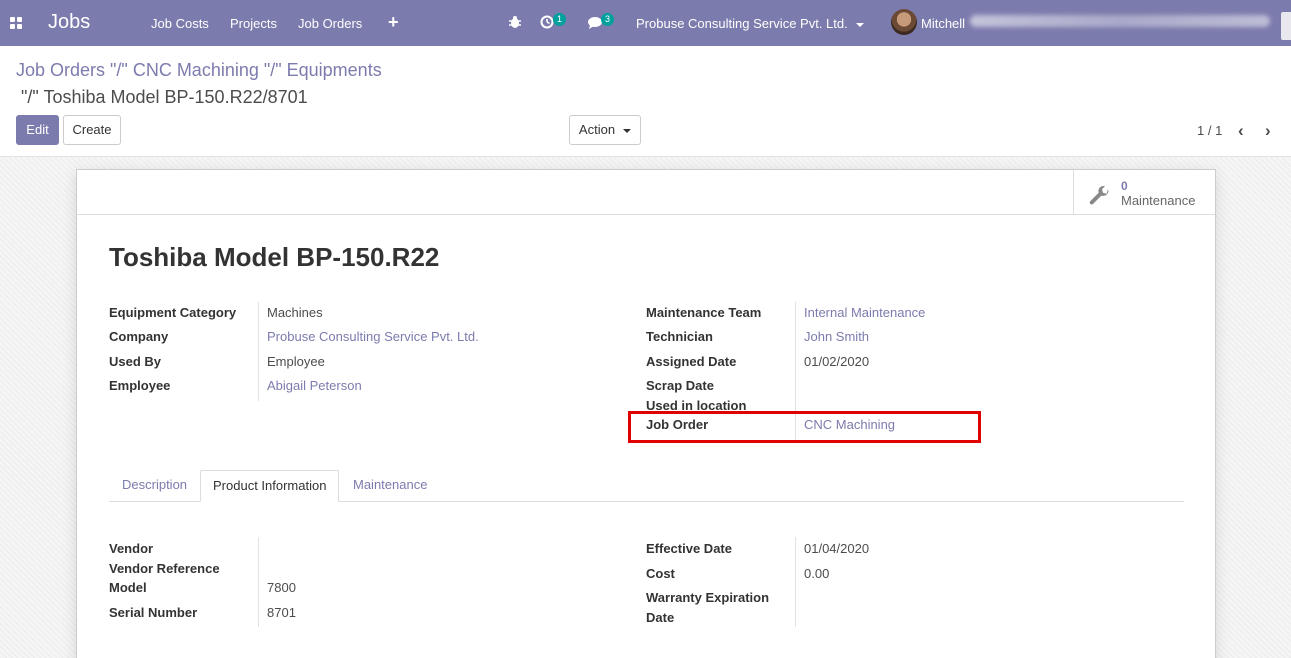  What do you see at coordinates (253, 23) in the screenshot?
I see `menu-projects: Projects` at bounding box center [253, 23].